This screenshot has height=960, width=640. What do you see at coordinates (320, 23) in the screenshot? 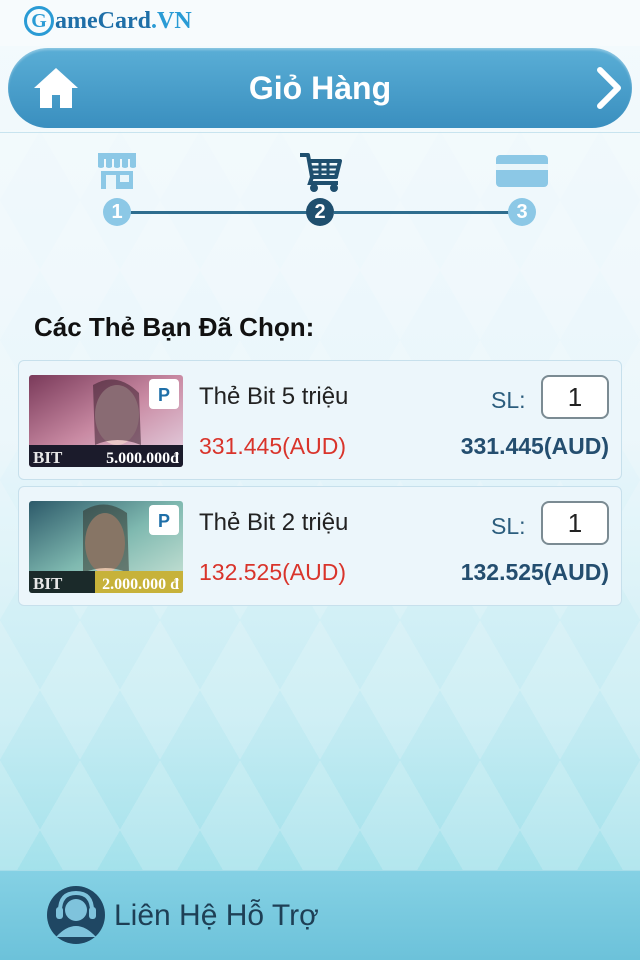
I see `brand-bar: G ameCard.VN` at bounding box center [320, 23].